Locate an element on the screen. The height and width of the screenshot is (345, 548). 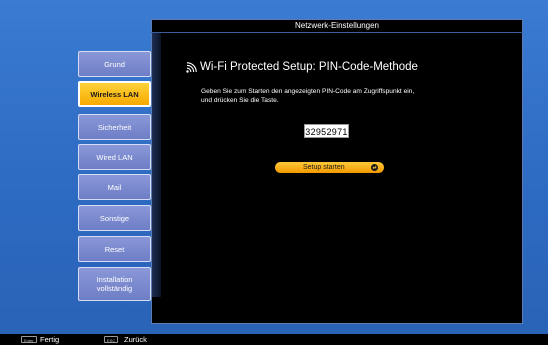
sidebar-item-installation-complete: Installation vollständig is located at coordinates (114, 284).